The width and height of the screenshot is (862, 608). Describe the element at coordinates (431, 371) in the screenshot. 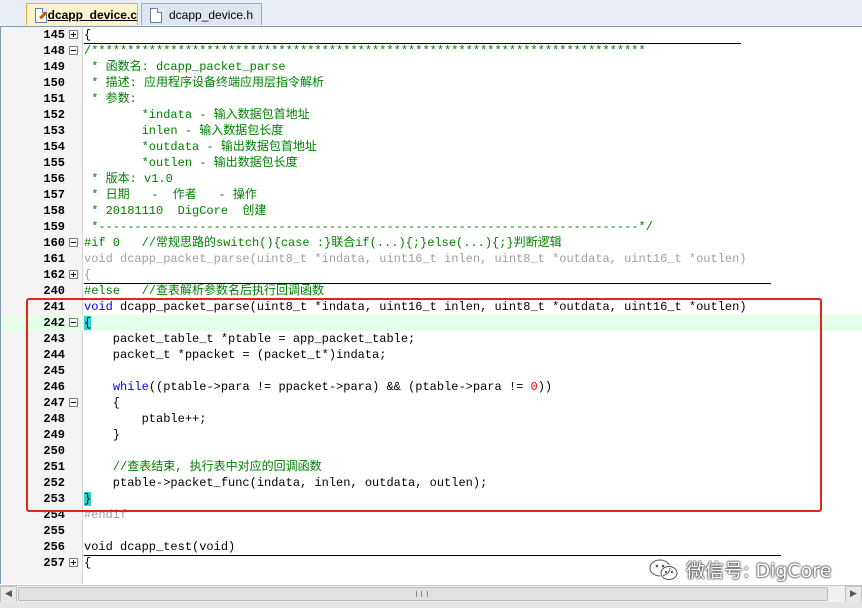

I see `code-line: 245` at that location.